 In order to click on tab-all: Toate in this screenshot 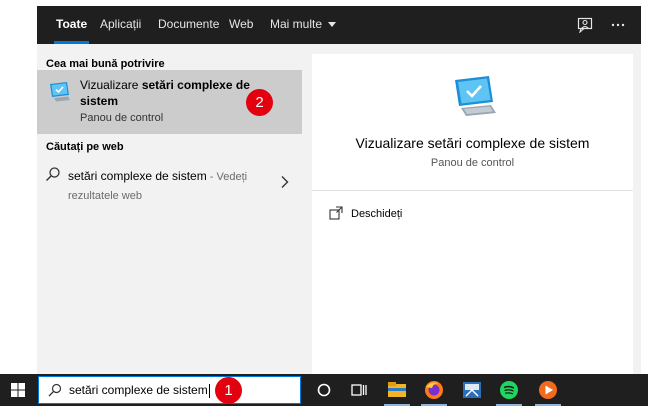, I will do `click(71, 25)`.